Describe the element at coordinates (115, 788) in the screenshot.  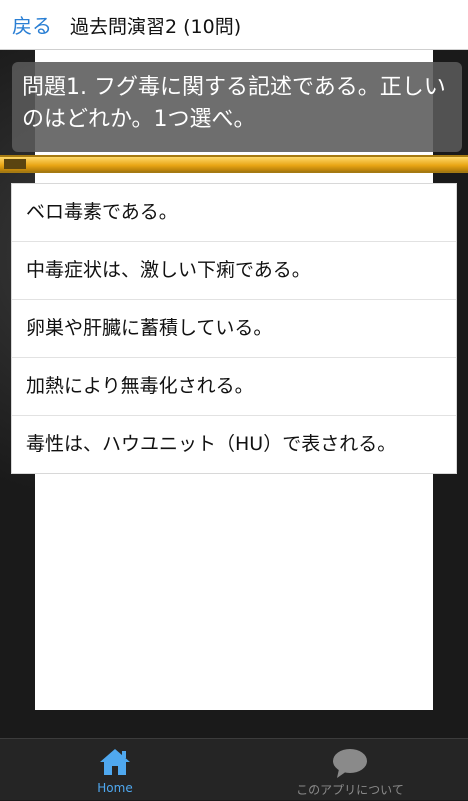
I see `tab-home-label: Home` at that location.